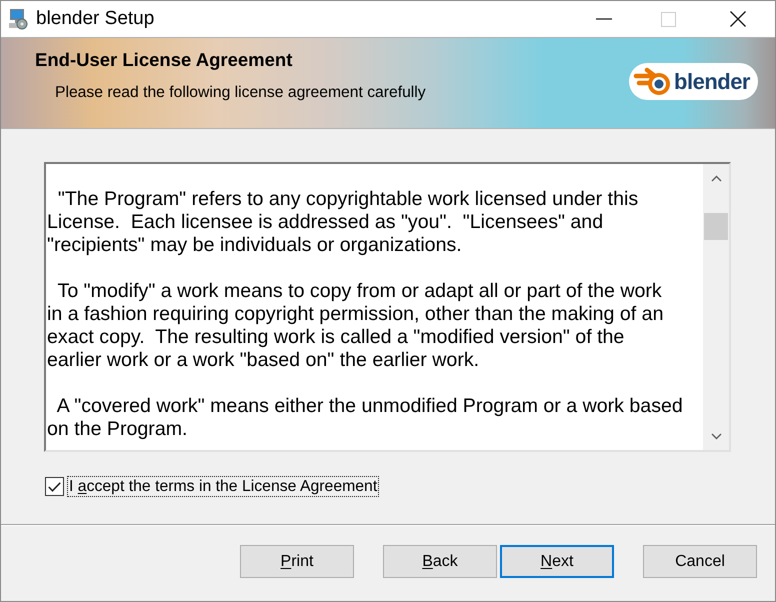 Image resolution: width=776 pixels, height=602 pixels. Describe the element at coordinates (164, 60) in the screenshot. I see `banner-title: End-User License Agreement` at that location.